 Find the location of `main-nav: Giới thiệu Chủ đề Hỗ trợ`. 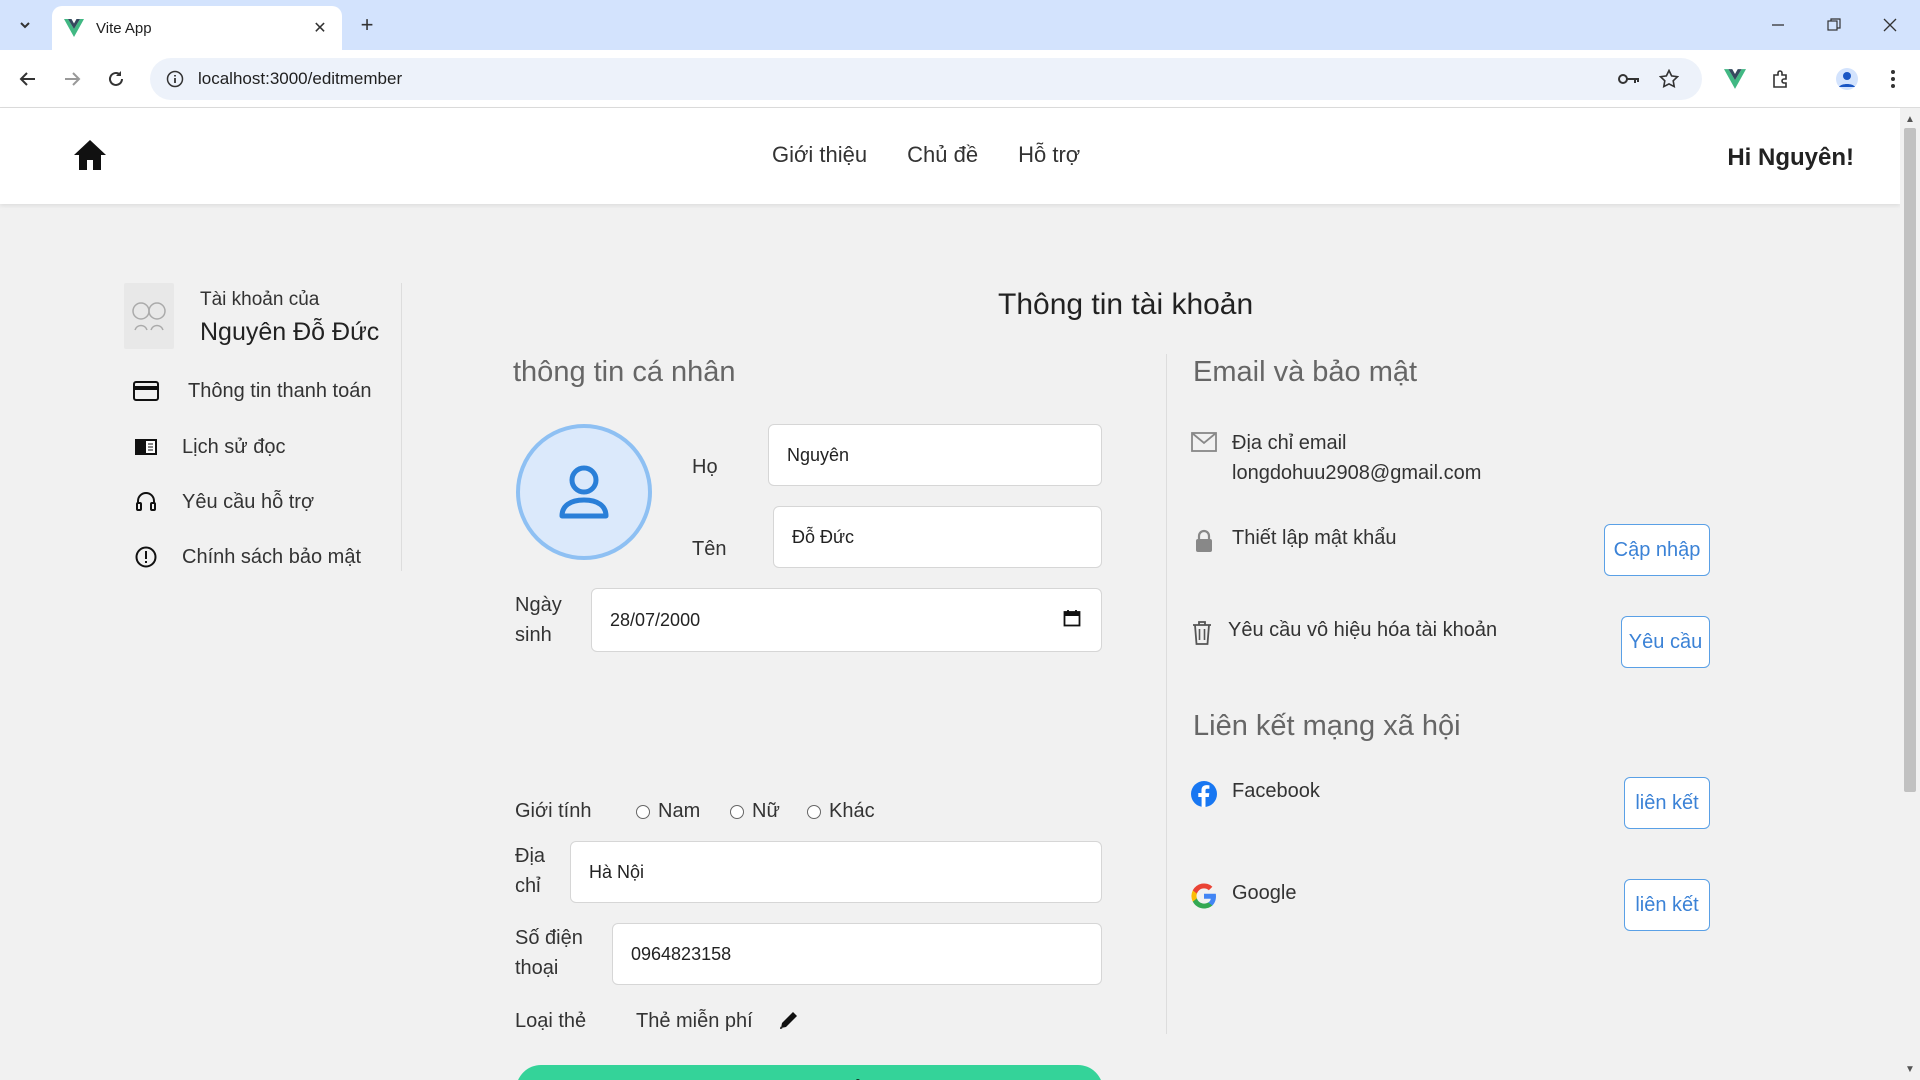

main-nav: Giới thiệu Chủ đề Hỗ trợ is located at coordinates (926, 155).